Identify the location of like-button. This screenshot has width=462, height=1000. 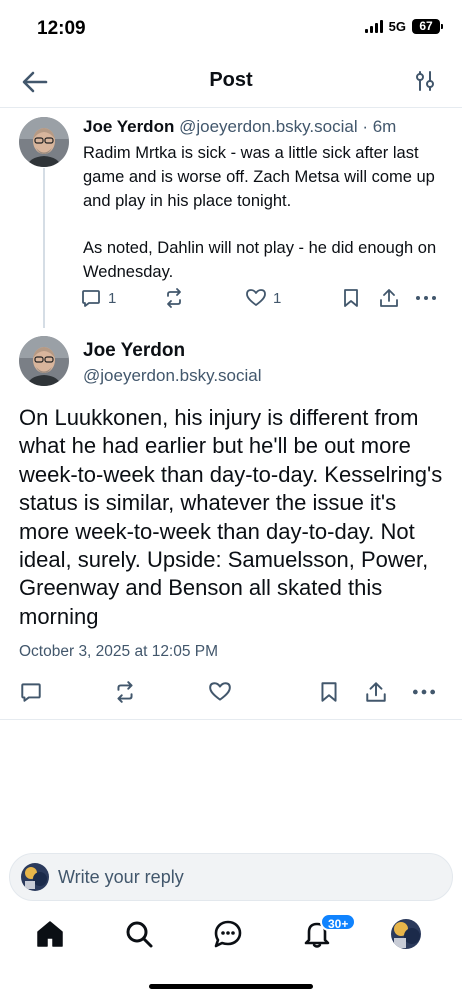
(220, 692).